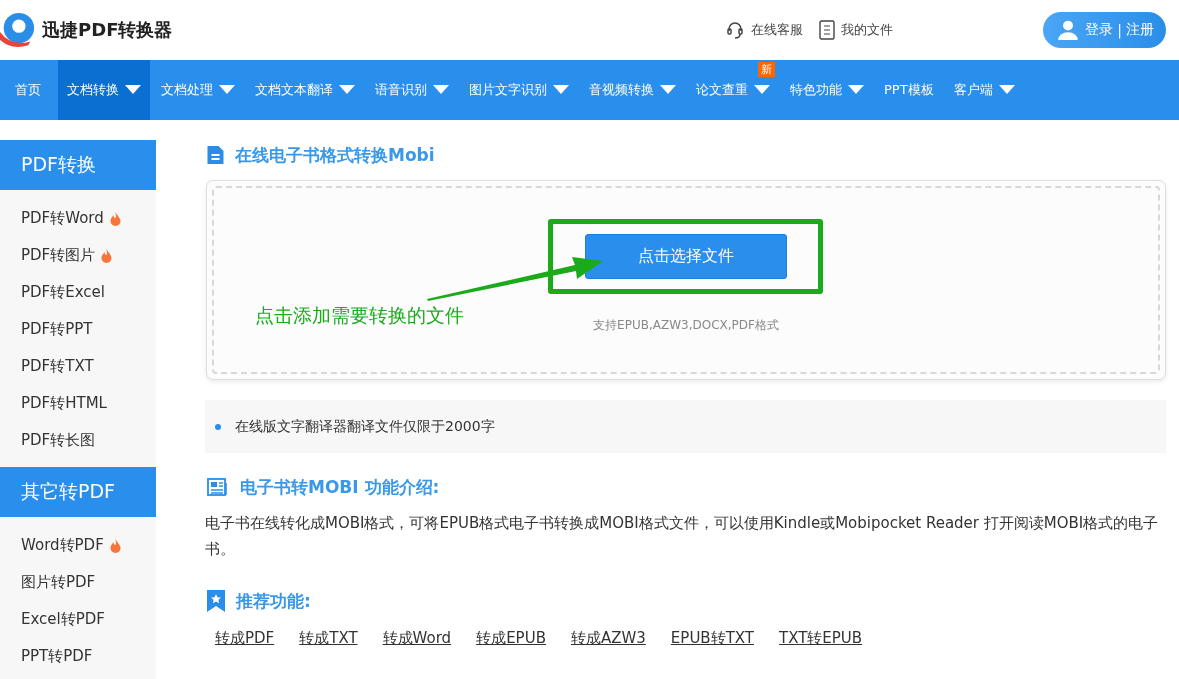 This screenshot has width=1179, height=679. Describe the element at coordinates (67, 255) in the screenshot. I see `sidebar-link: PDF转图片` at that location.